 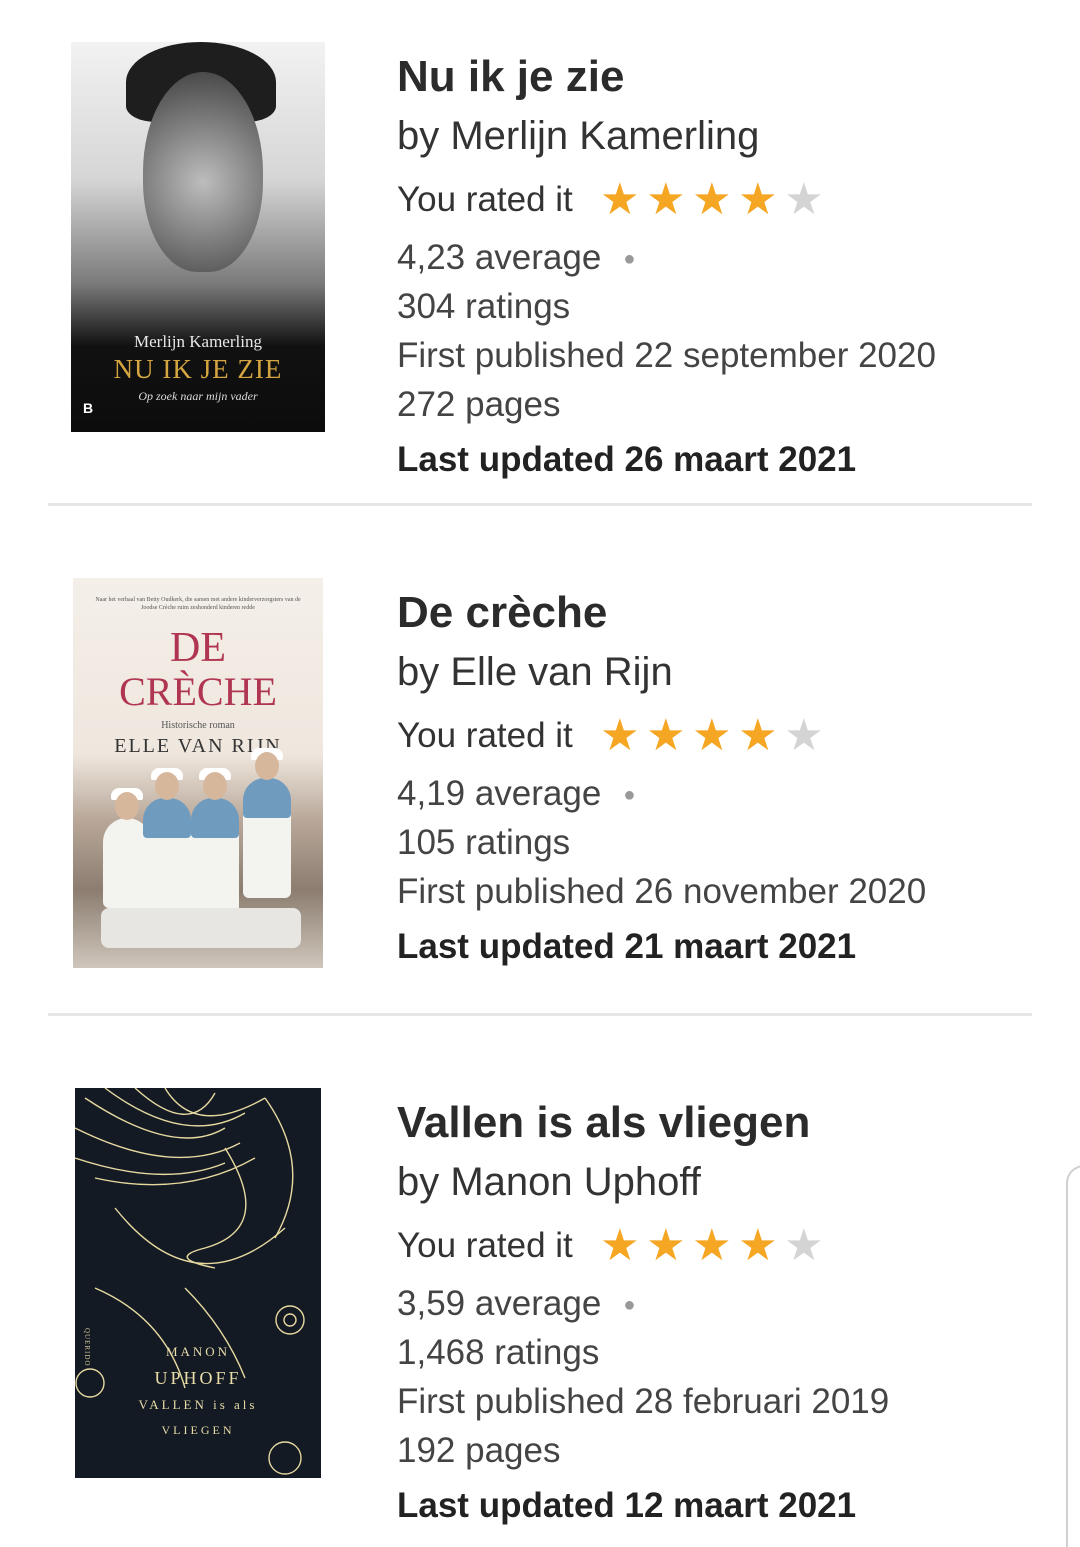 What do you see at coordinates (662, 891) in the screenshot?
I see `first-published: First published 26 november 2020` at bounding box center [662, 891].